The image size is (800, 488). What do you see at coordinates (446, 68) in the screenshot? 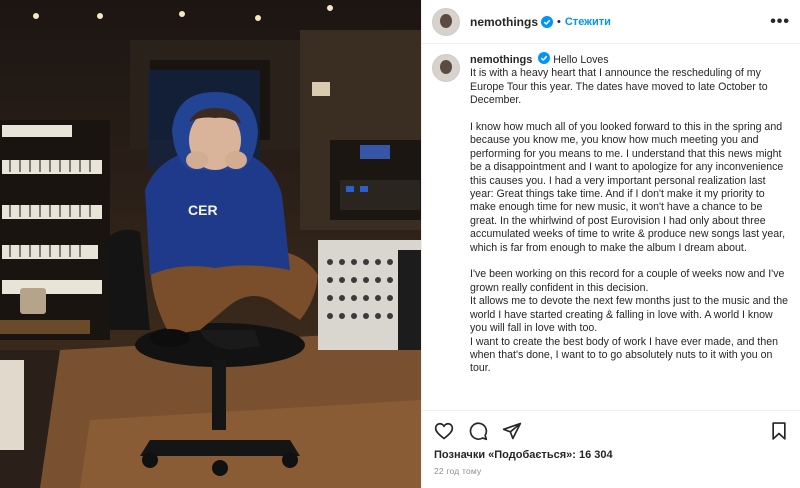
I see `caption-author-avatar` at bounding box center [446, 68].